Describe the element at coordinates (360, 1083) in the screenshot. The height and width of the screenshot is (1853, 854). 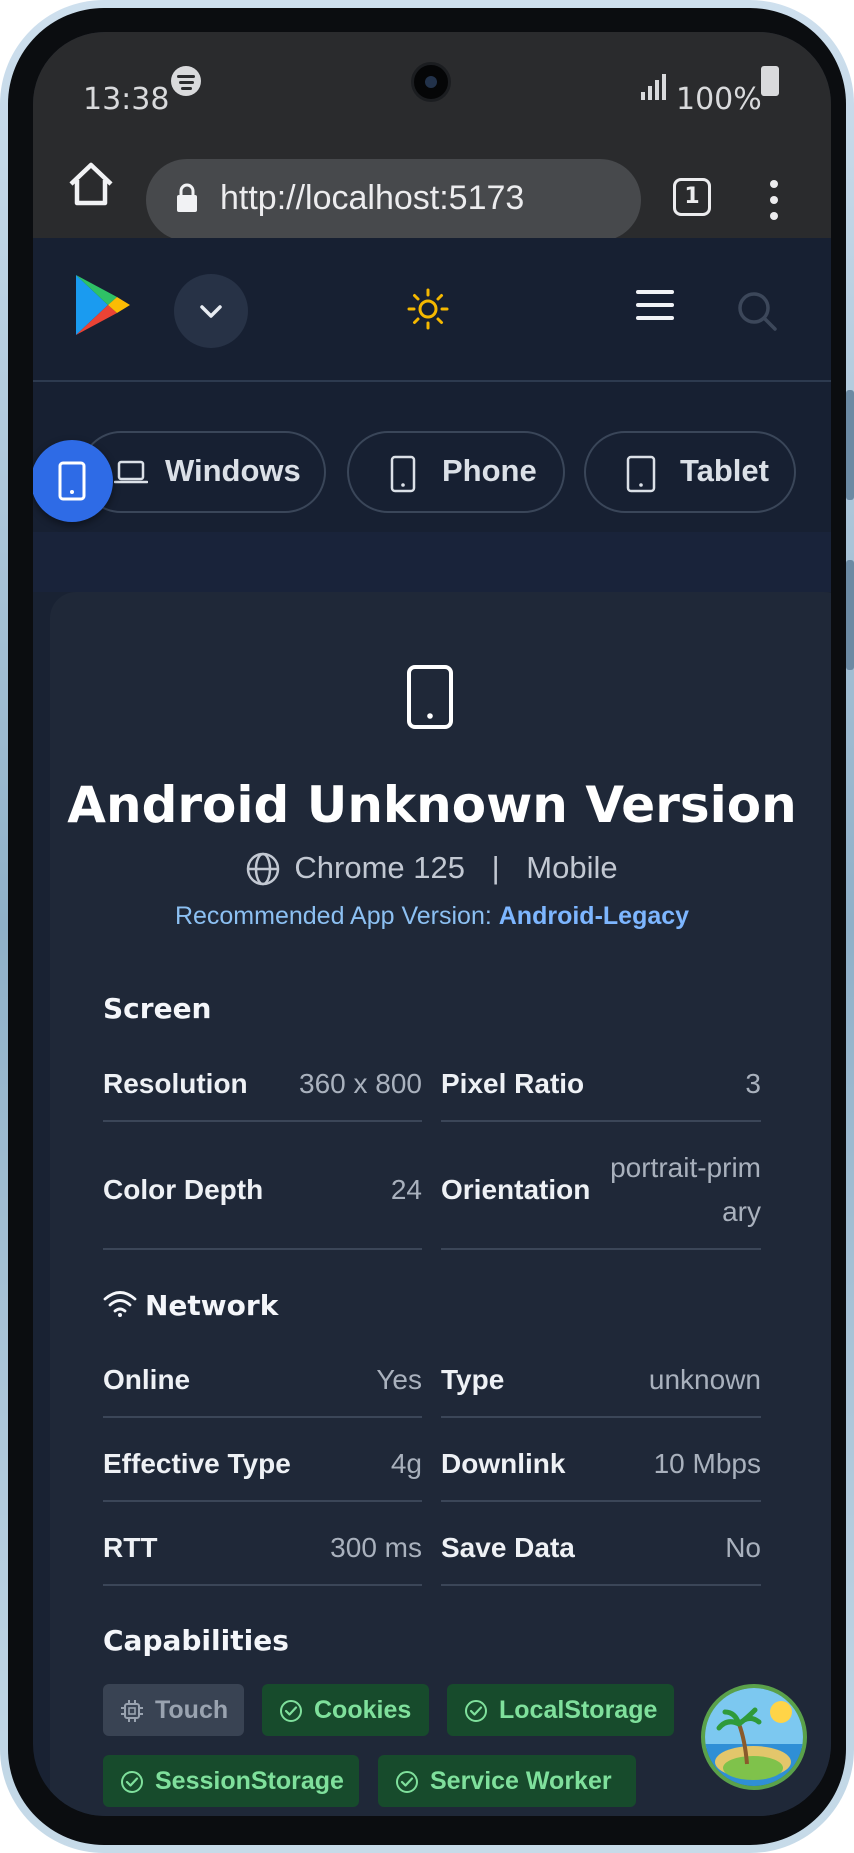
I see `resolution-value: 360 x 800` at that location.